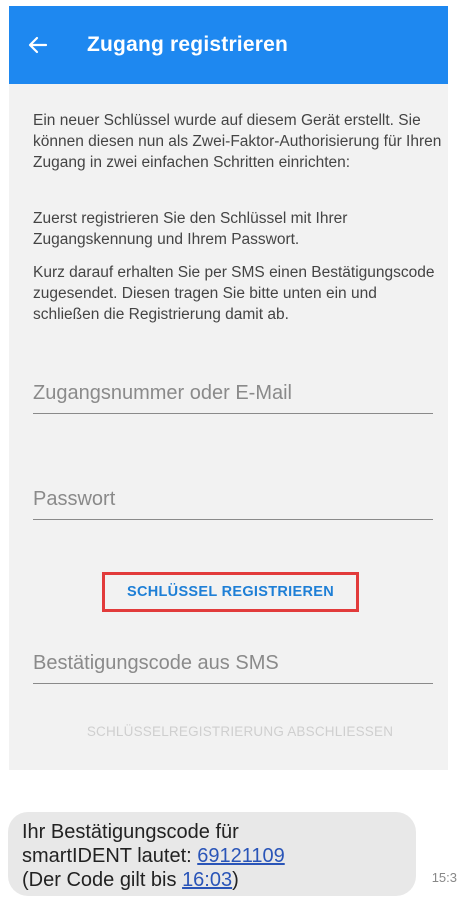 This screenshot has width=457, height=910. I want to click on sms-code-input, so click(233, 667).